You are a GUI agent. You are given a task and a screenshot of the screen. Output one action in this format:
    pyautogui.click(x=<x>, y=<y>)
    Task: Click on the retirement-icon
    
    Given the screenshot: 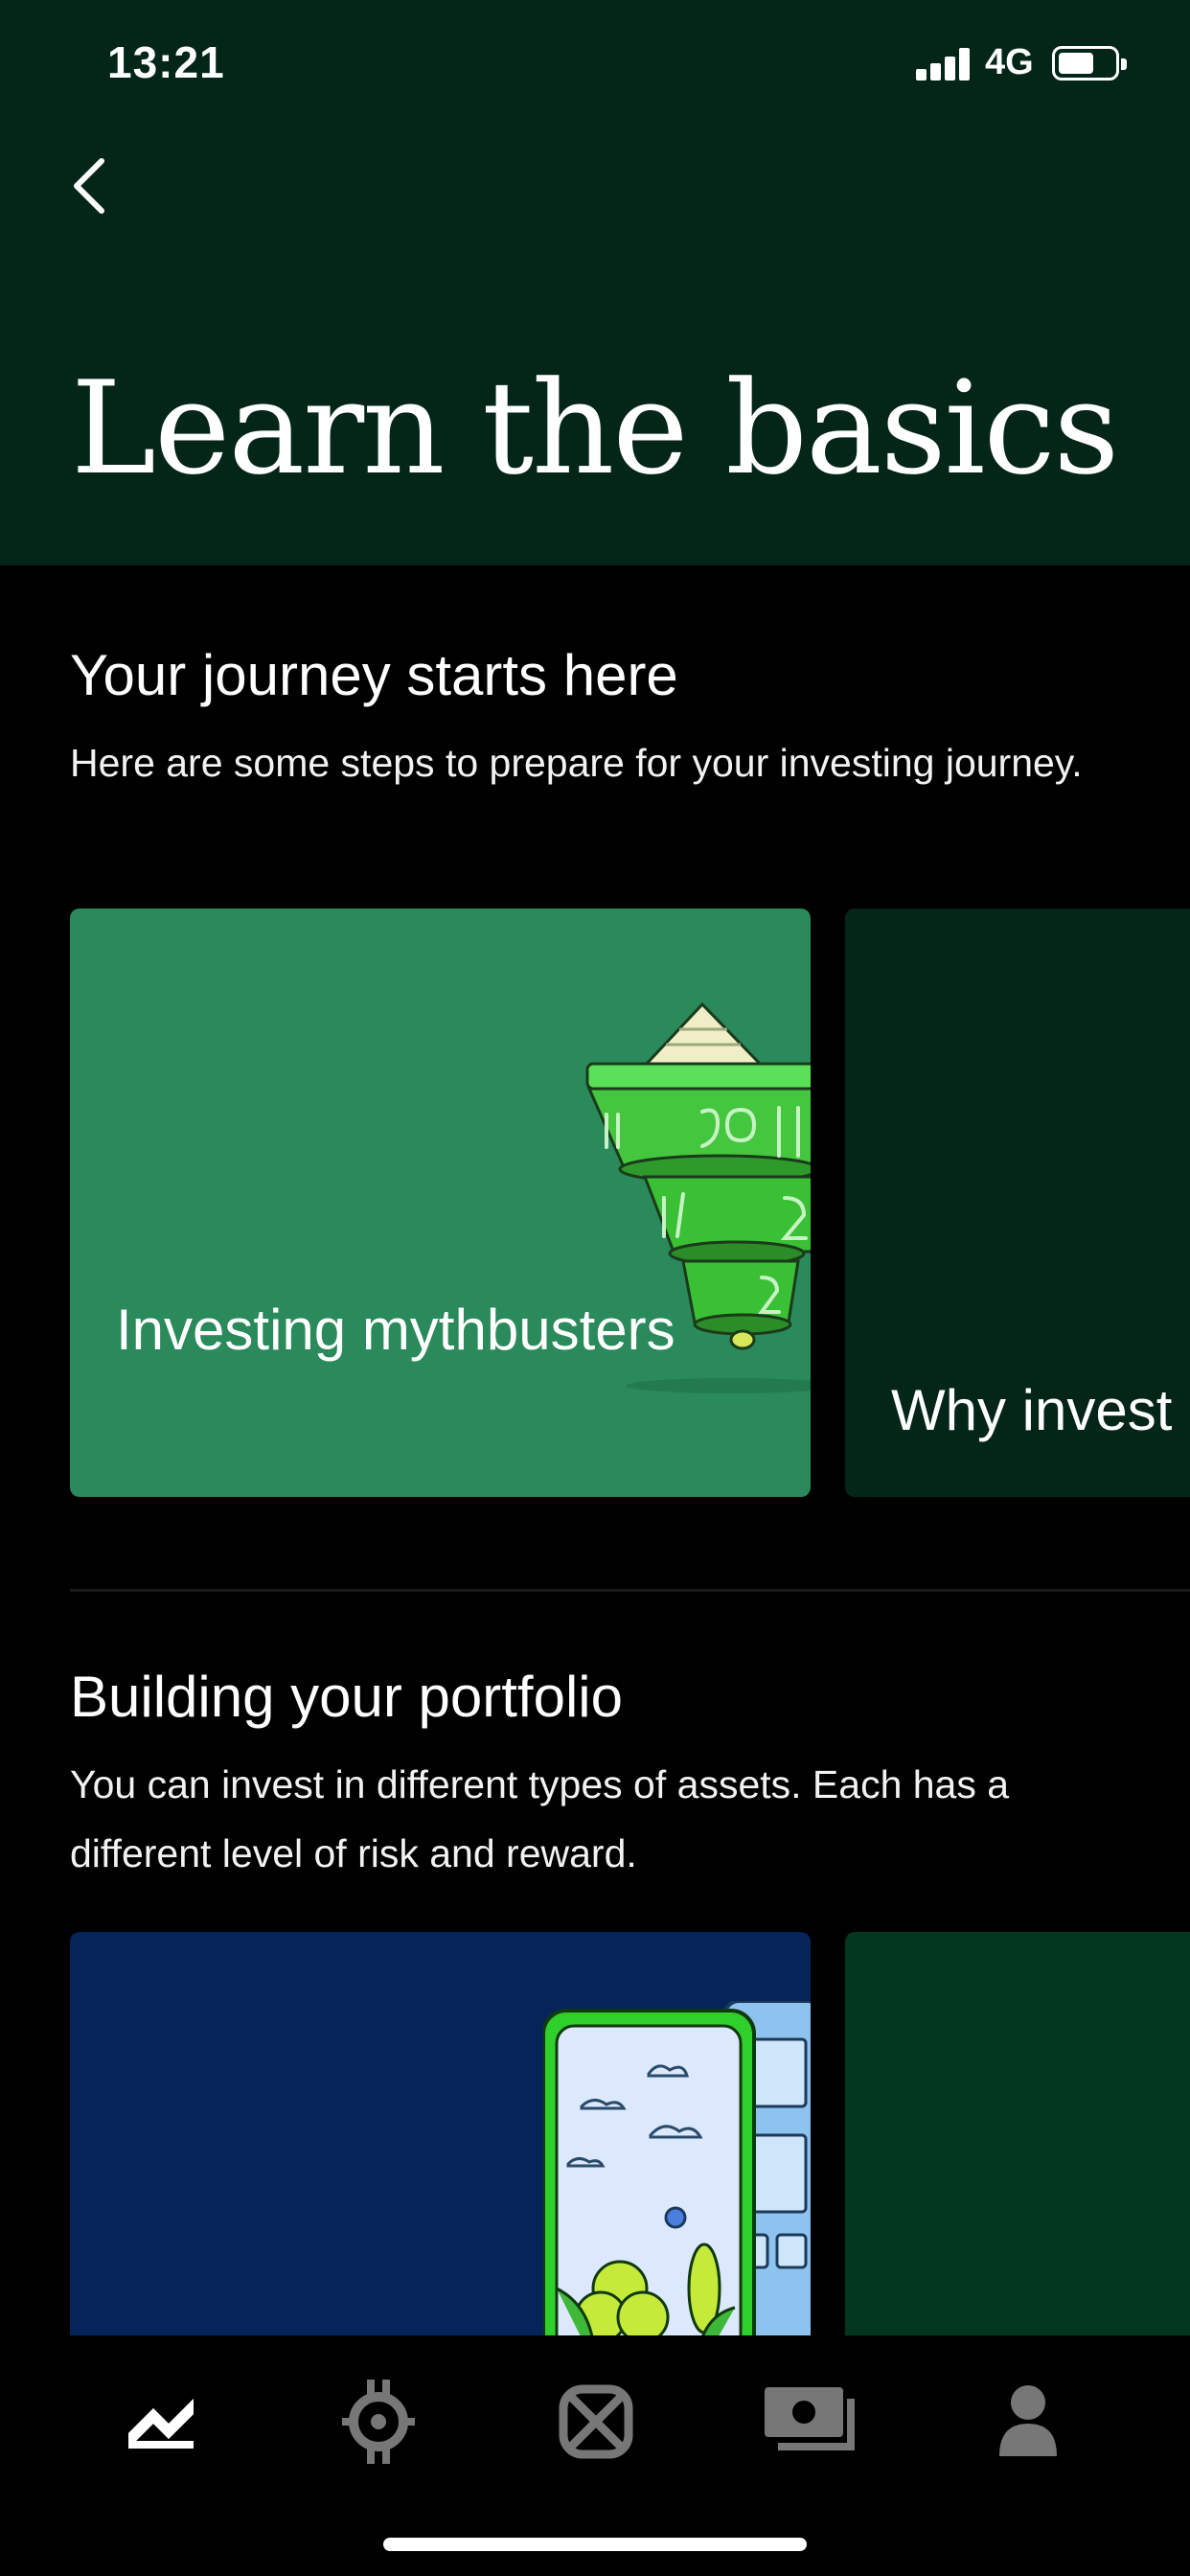 What is the action you would take?
    pyautogui.click(x=810, y=2418)
    